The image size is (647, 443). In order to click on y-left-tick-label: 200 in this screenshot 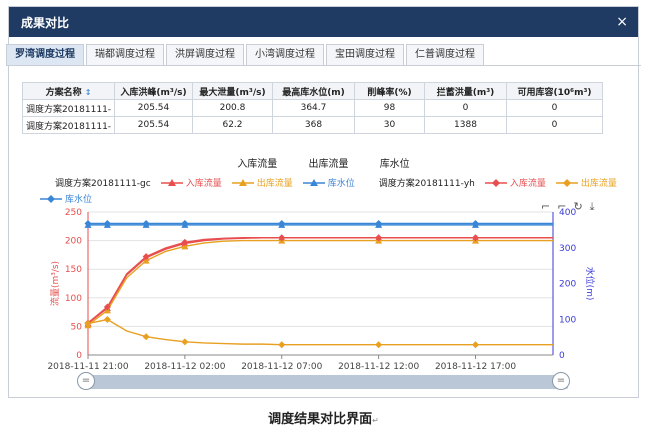, I will do `click(73, 242)`.